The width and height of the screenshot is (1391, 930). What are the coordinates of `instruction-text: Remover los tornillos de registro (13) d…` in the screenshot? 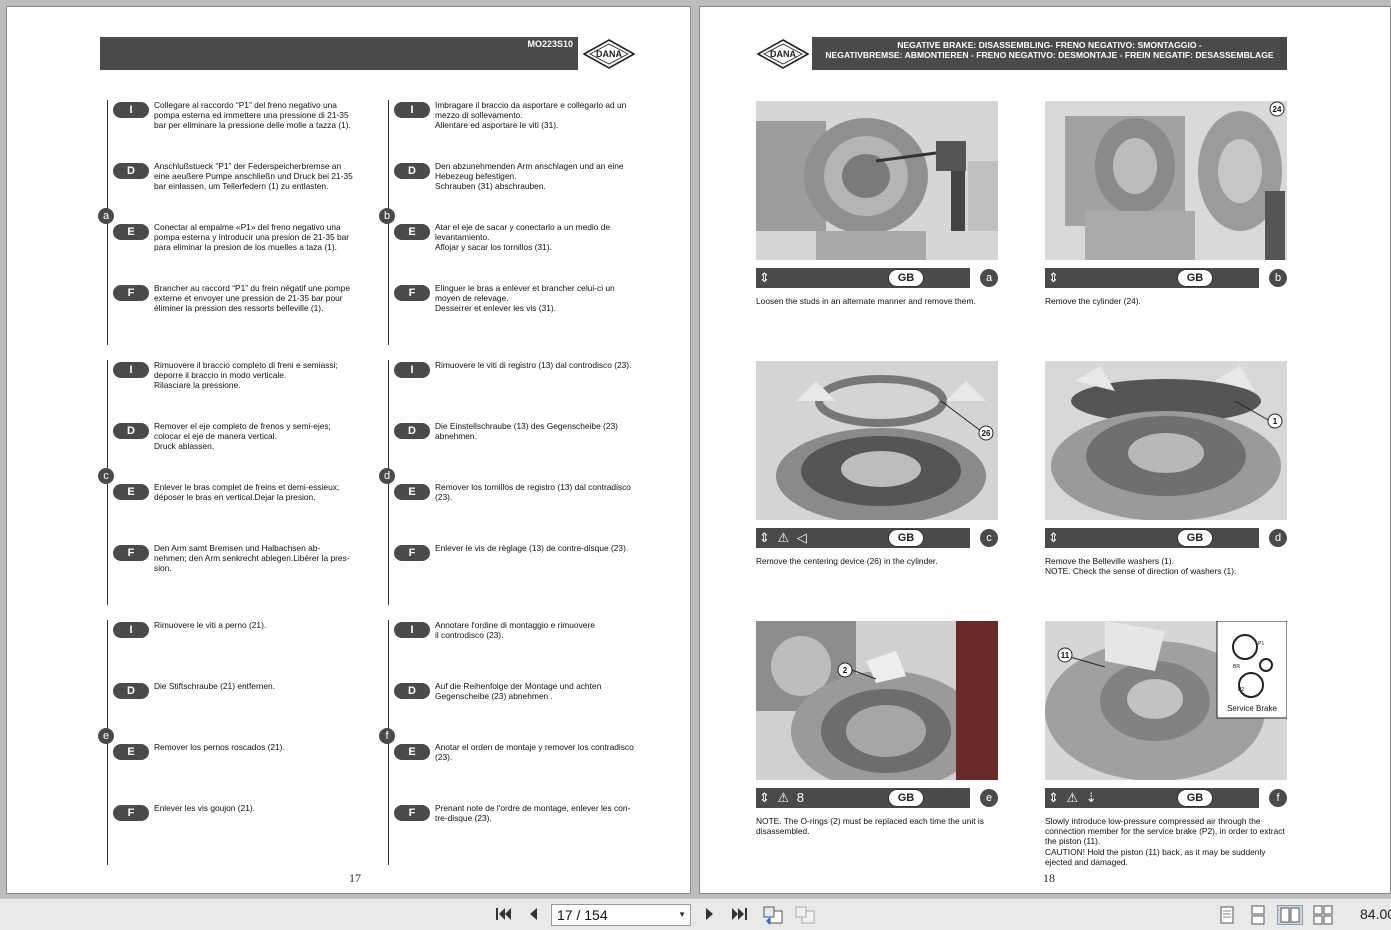 It's located at (533, 492).